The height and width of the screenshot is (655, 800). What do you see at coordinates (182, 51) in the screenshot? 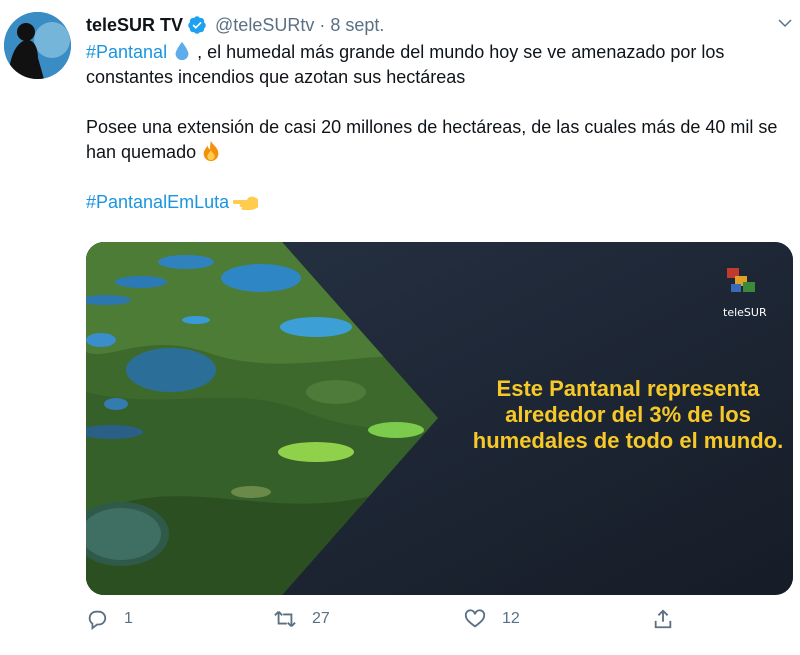
I see `droplet-emoji` at bounding box center [182, 51].